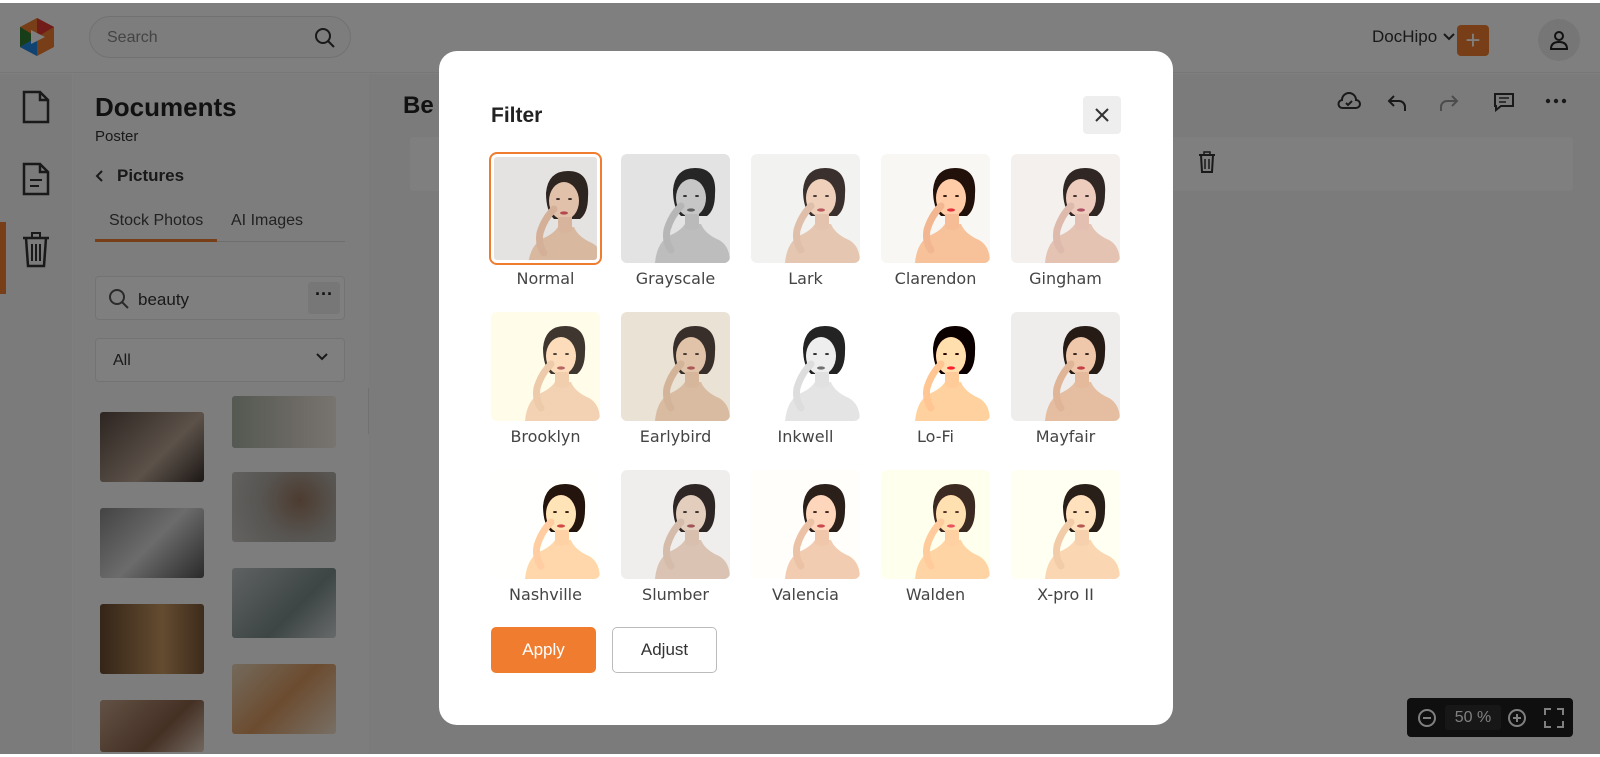 The width and height of the screenshot is (1600, 757). I want to click on filter-label: X-pro II, so click(1065, 594).